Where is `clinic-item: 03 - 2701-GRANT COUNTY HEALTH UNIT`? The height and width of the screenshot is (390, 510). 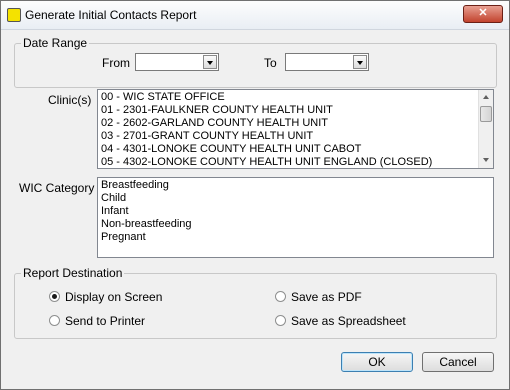
clinic-item: 03 - 2701-GRANT COUNTY HEALTH UNIT is located at coordinates (295, 136).